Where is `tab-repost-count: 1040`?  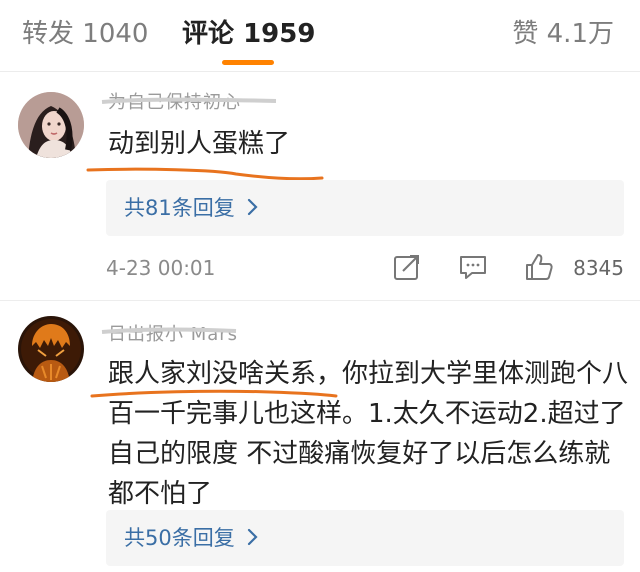
tab-repost-count: 1040 is located at coordinates (115, 34).